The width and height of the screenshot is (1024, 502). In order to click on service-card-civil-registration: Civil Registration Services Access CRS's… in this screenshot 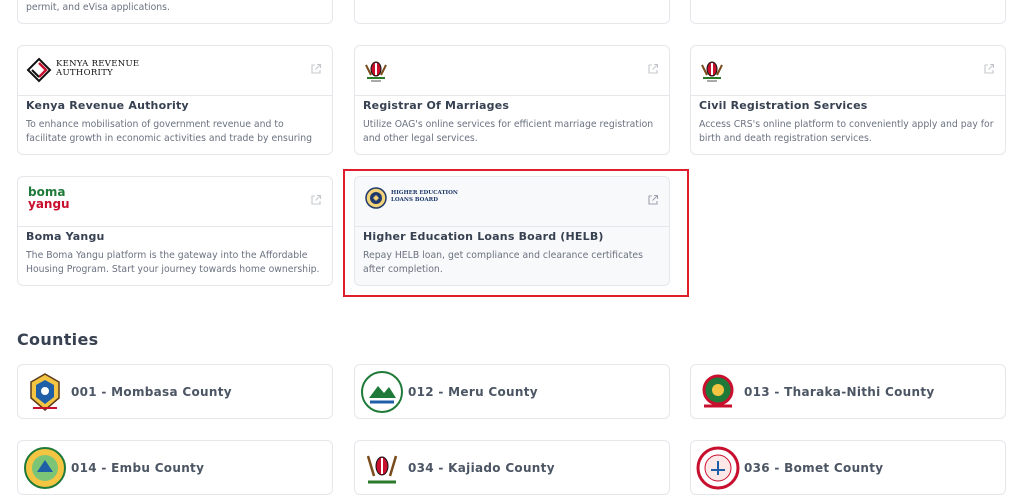, I will do `click(848, 100)`.